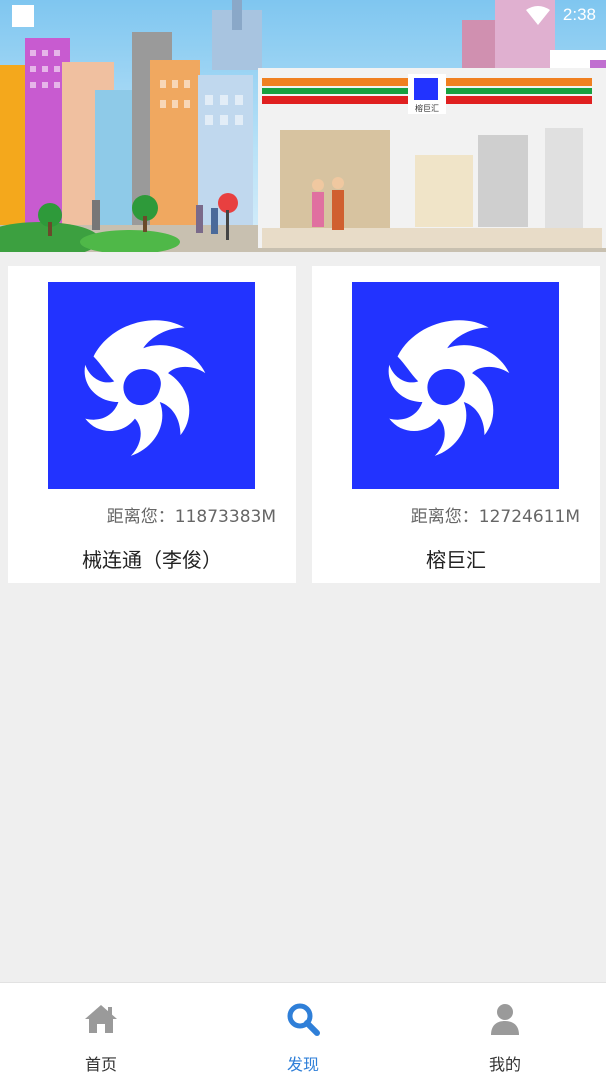  What do you see at coordinates (303, 1019) in the screenshot?
I see `search-icon` at bounding box center [303, 1019].